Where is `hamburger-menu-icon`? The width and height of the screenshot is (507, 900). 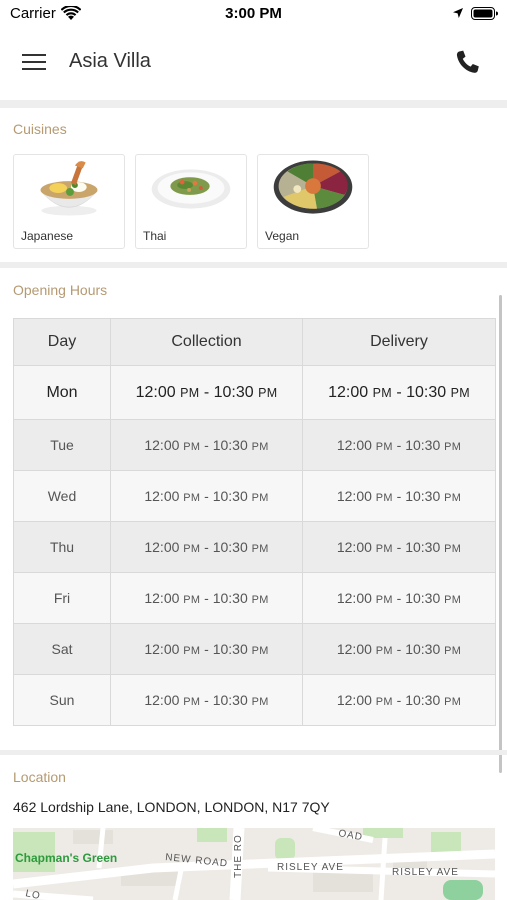 hamburger-menu-icon is located at coordinates (35, 62).